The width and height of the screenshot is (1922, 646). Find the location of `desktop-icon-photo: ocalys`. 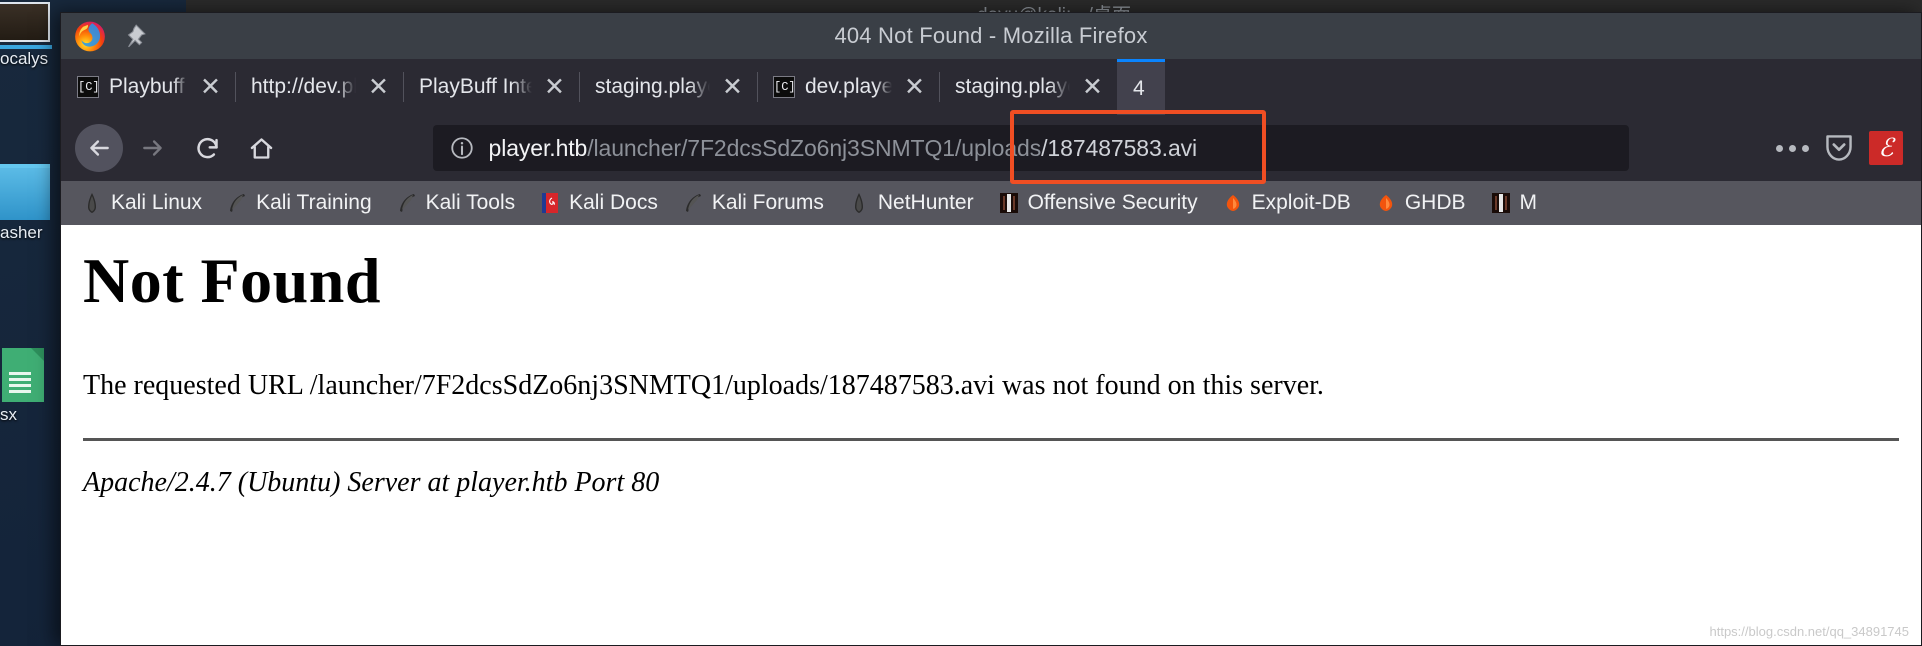

desktop-icon-photo: ocalys is located at coordinates (30, 35).